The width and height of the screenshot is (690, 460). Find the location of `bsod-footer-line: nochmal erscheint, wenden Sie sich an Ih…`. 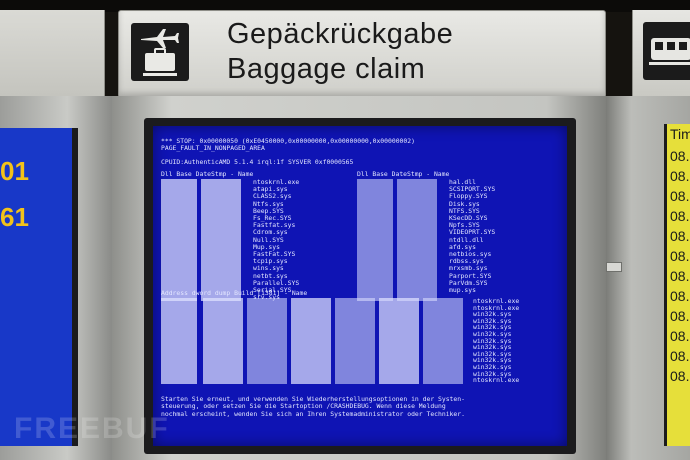

bsod-footer-line: nochmal erscheint, wenden Sie sich an Ih… is located at coordinates (313, 413).